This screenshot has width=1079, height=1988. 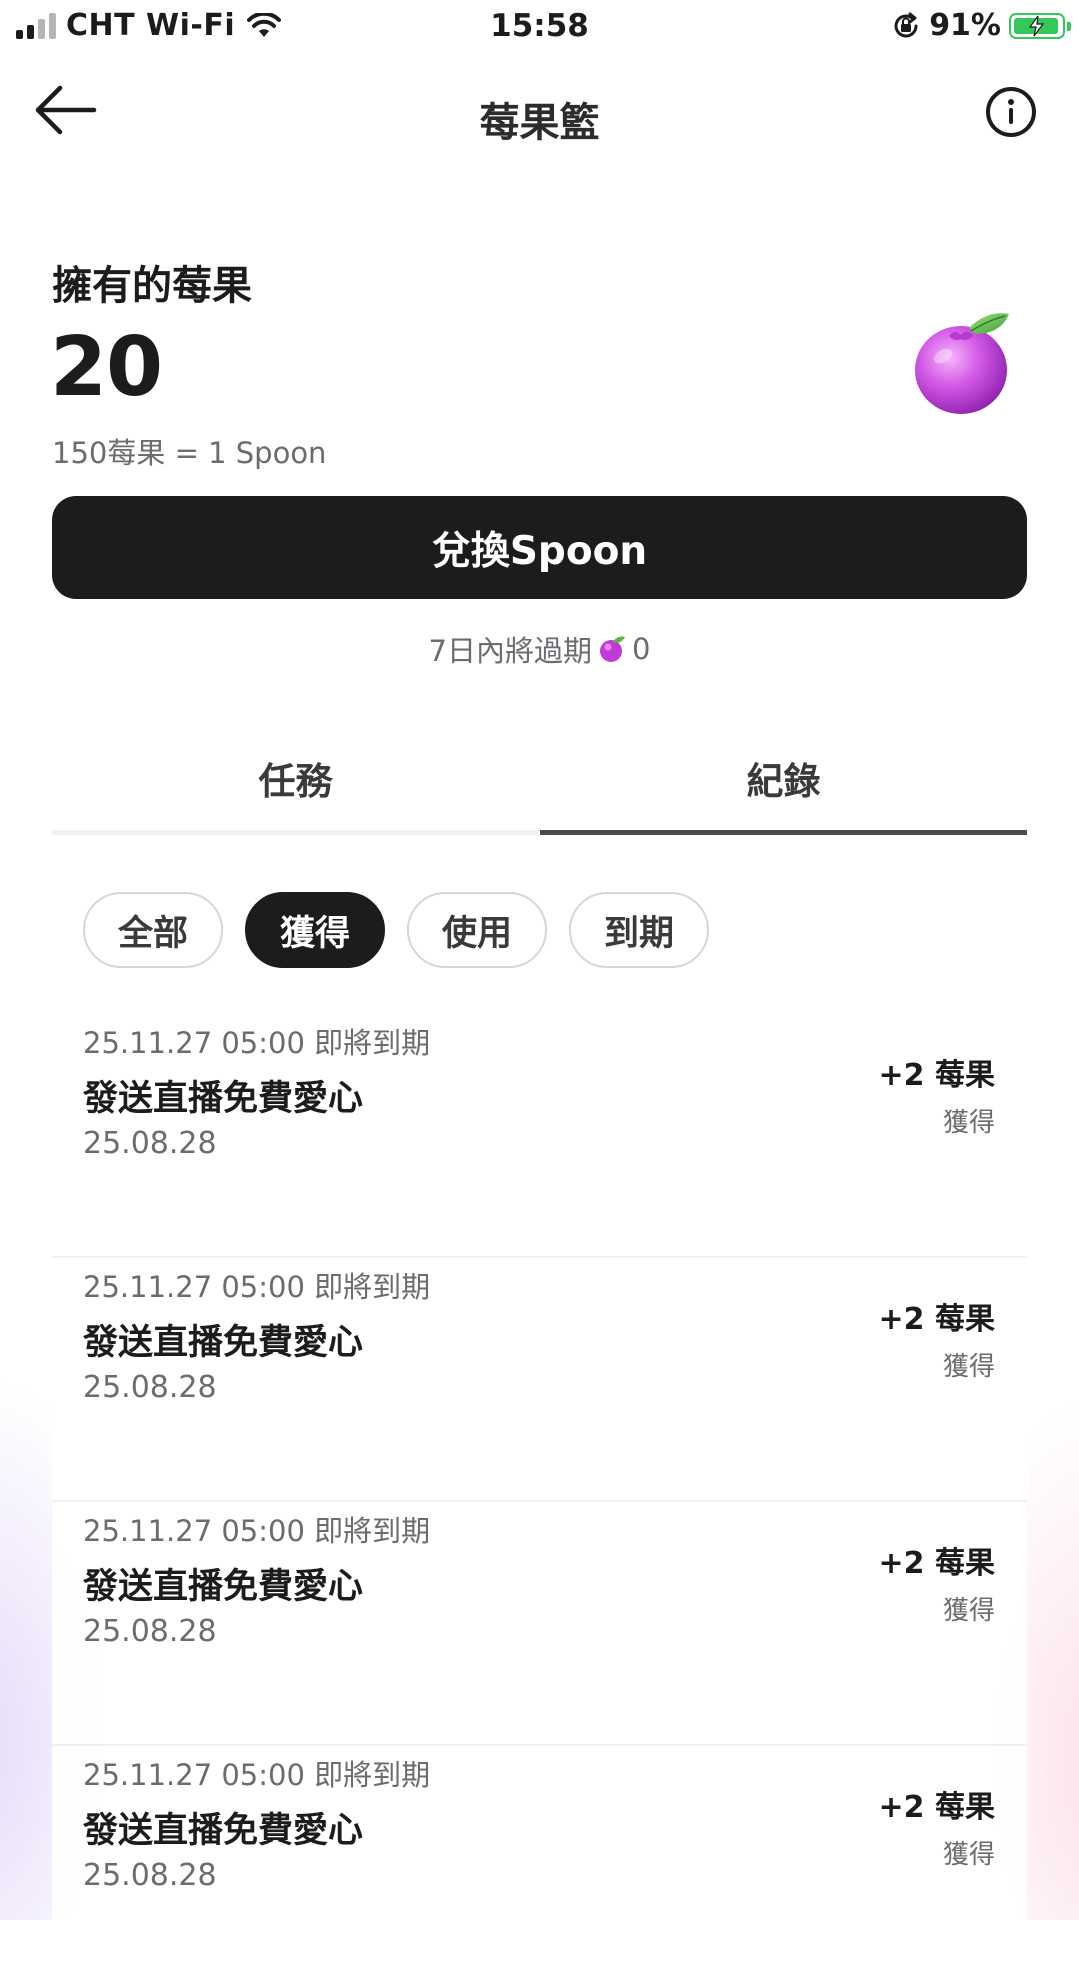 I want to click on tab-bar: 任務 紀錄, so click(x=539, y=793).